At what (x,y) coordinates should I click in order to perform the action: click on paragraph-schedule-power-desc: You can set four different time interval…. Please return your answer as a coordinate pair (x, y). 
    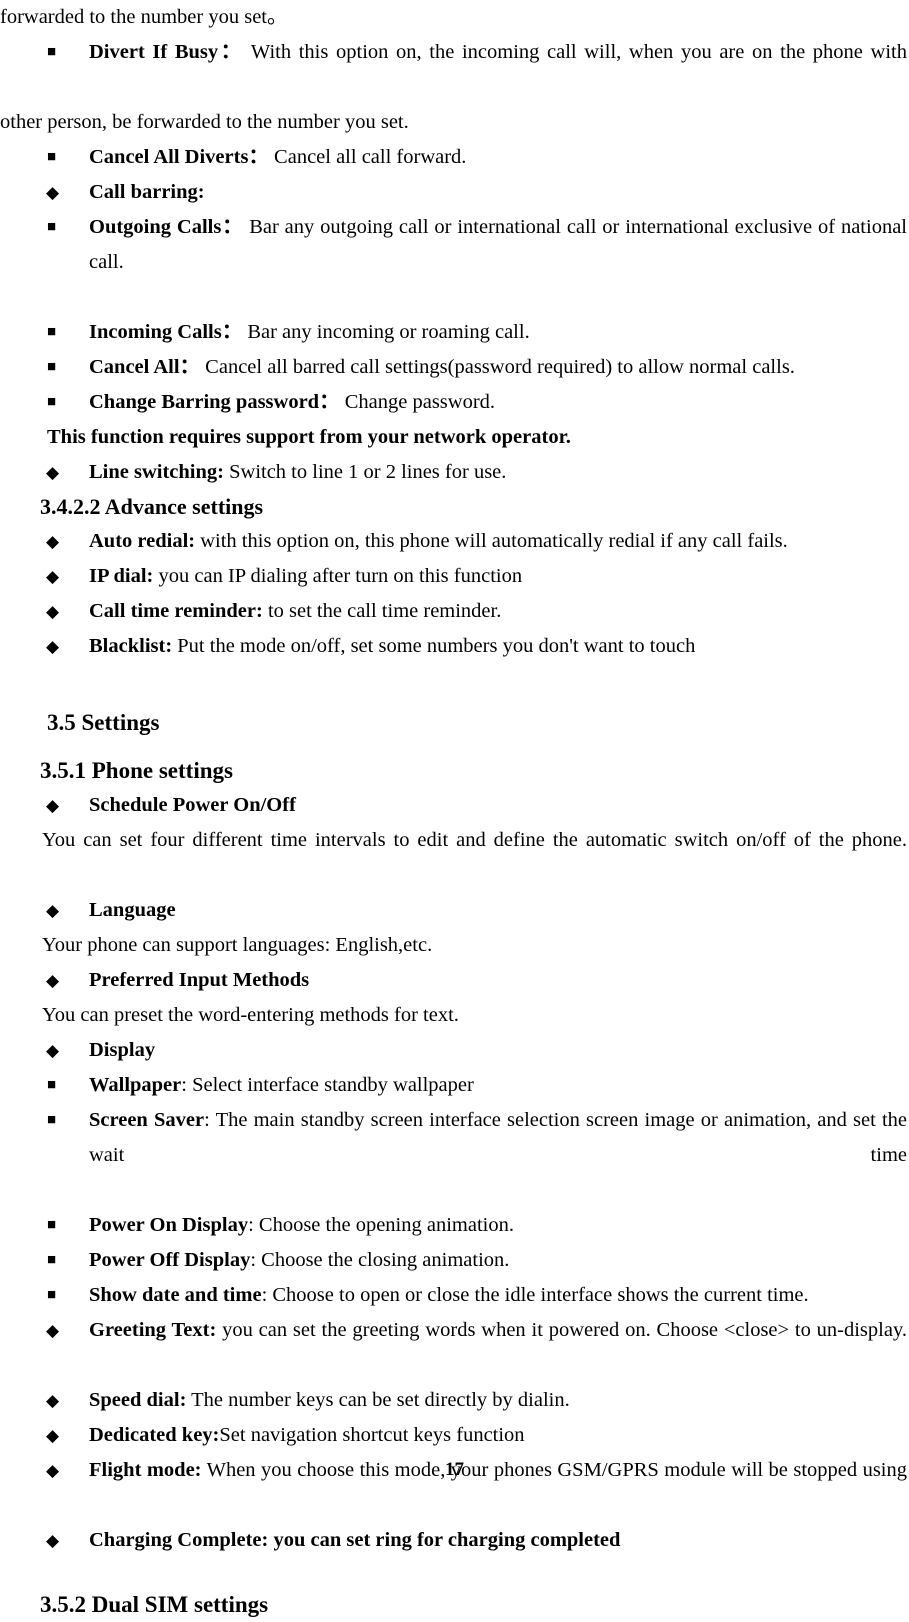
    Looking at the image, I should click on (474, 840).